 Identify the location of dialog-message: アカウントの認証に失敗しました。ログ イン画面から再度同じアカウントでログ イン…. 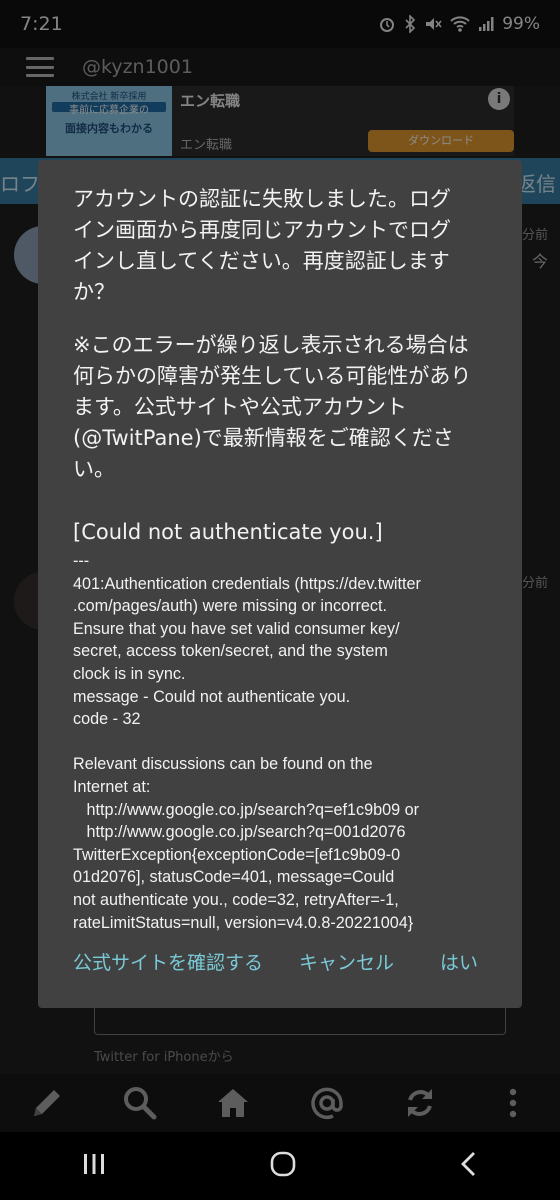
(262, 245).